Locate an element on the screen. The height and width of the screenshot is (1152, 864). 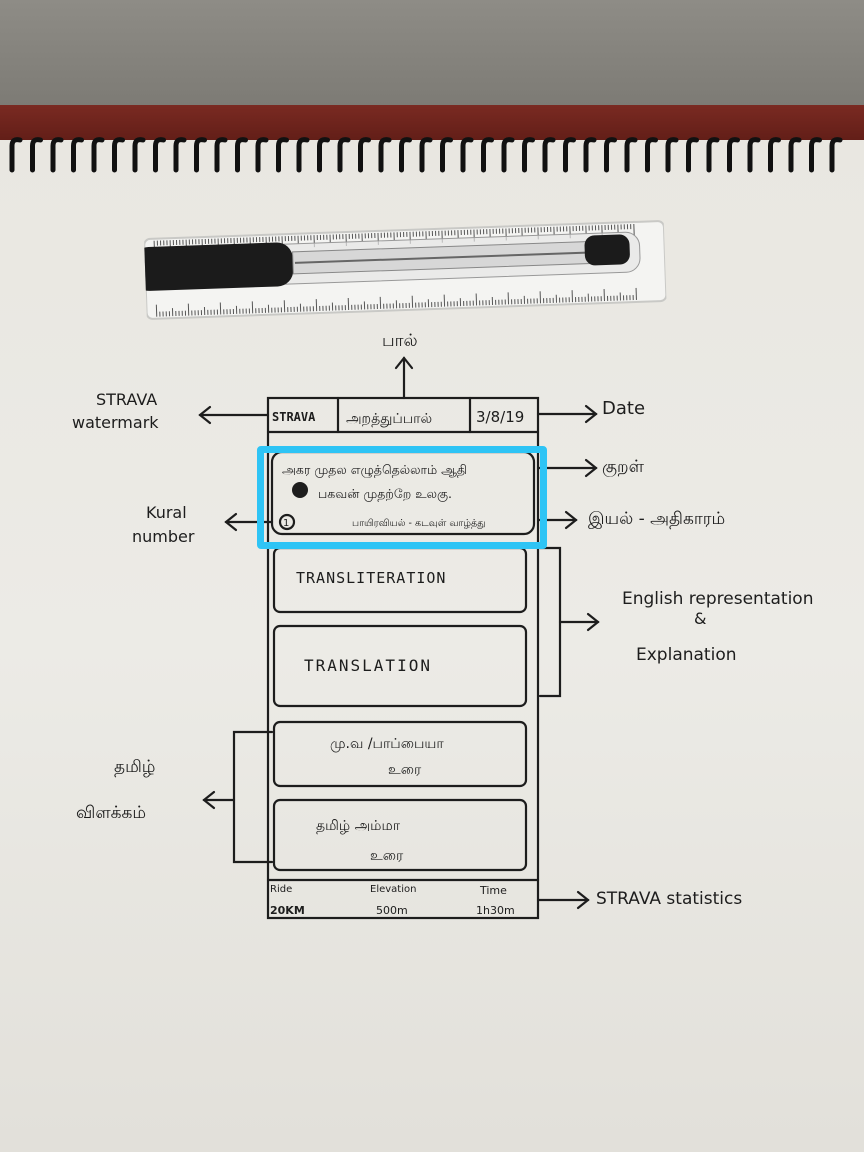
urai1-line2: உரை is located at coordinates (405, 770).